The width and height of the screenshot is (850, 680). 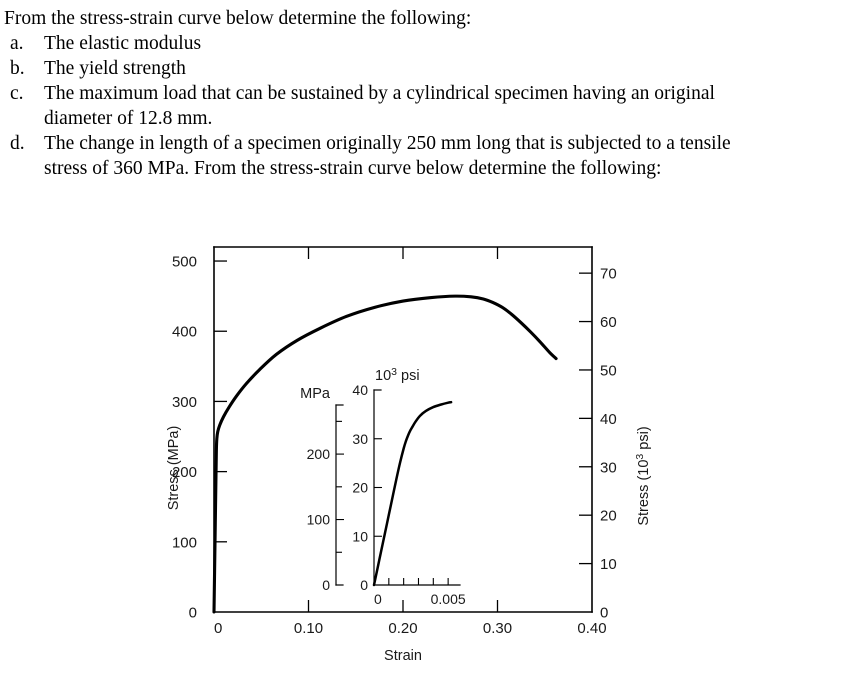 What do you see at coordinates (402, 628) in the screenshot?
I see `main-x-tick-label: 0.20` at bounding box center [402, 628].